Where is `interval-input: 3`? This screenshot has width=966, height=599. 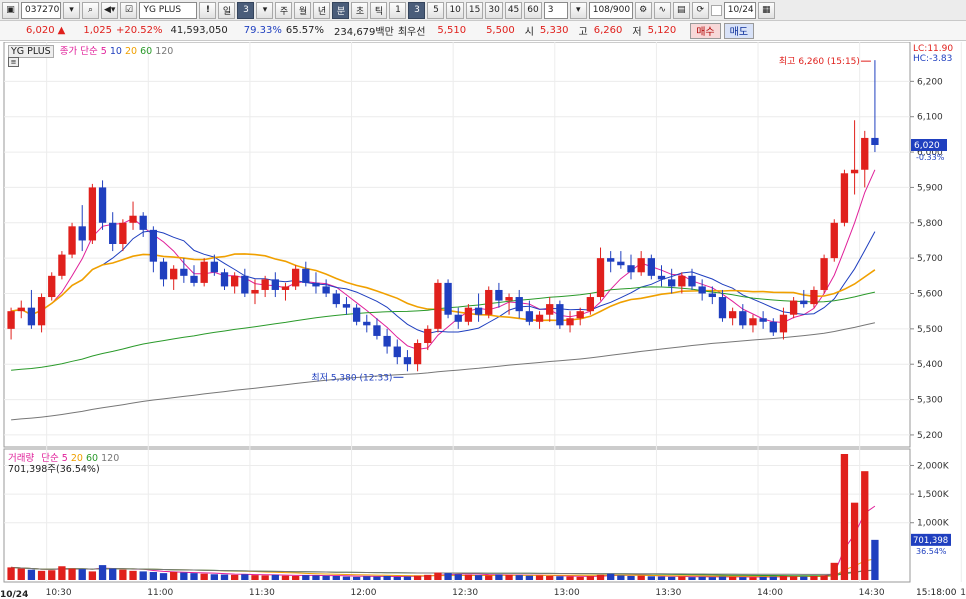 interval-input: 3 is located at coordinates (555, 10).